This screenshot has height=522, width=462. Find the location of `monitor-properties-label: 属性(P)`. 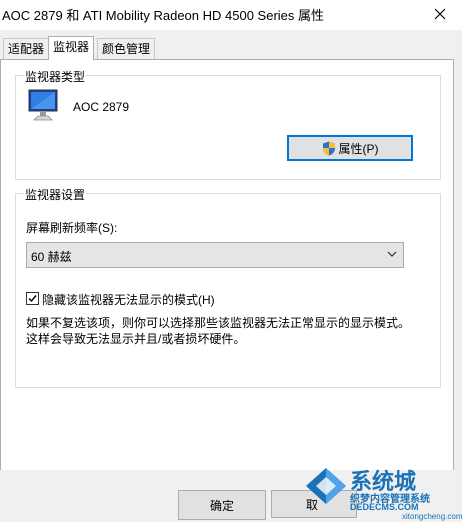

monitor-properties-label: 属性(P) is located at coordinates (358, 148).